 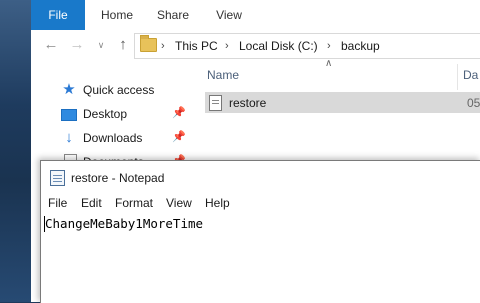 What do you see at coordinates (119, 90) in the screenshot?
I see `nav-item-label: Quick access` at bounding box center [119, 90].